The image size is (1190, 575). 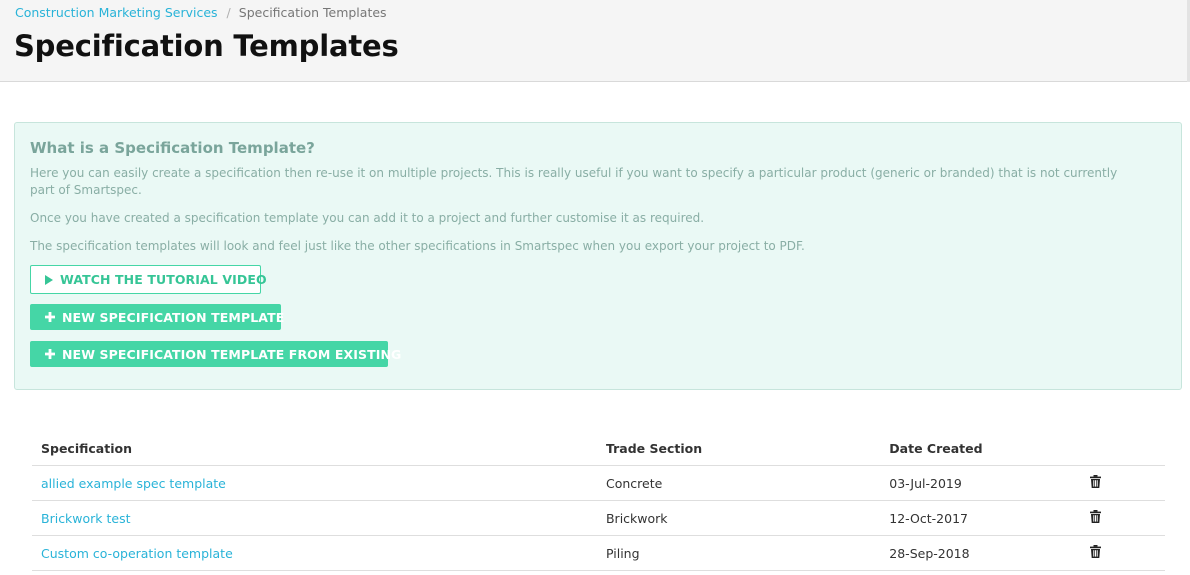 I want to click on specification-link: Custom co-operation template, so click(x=137, y=553).